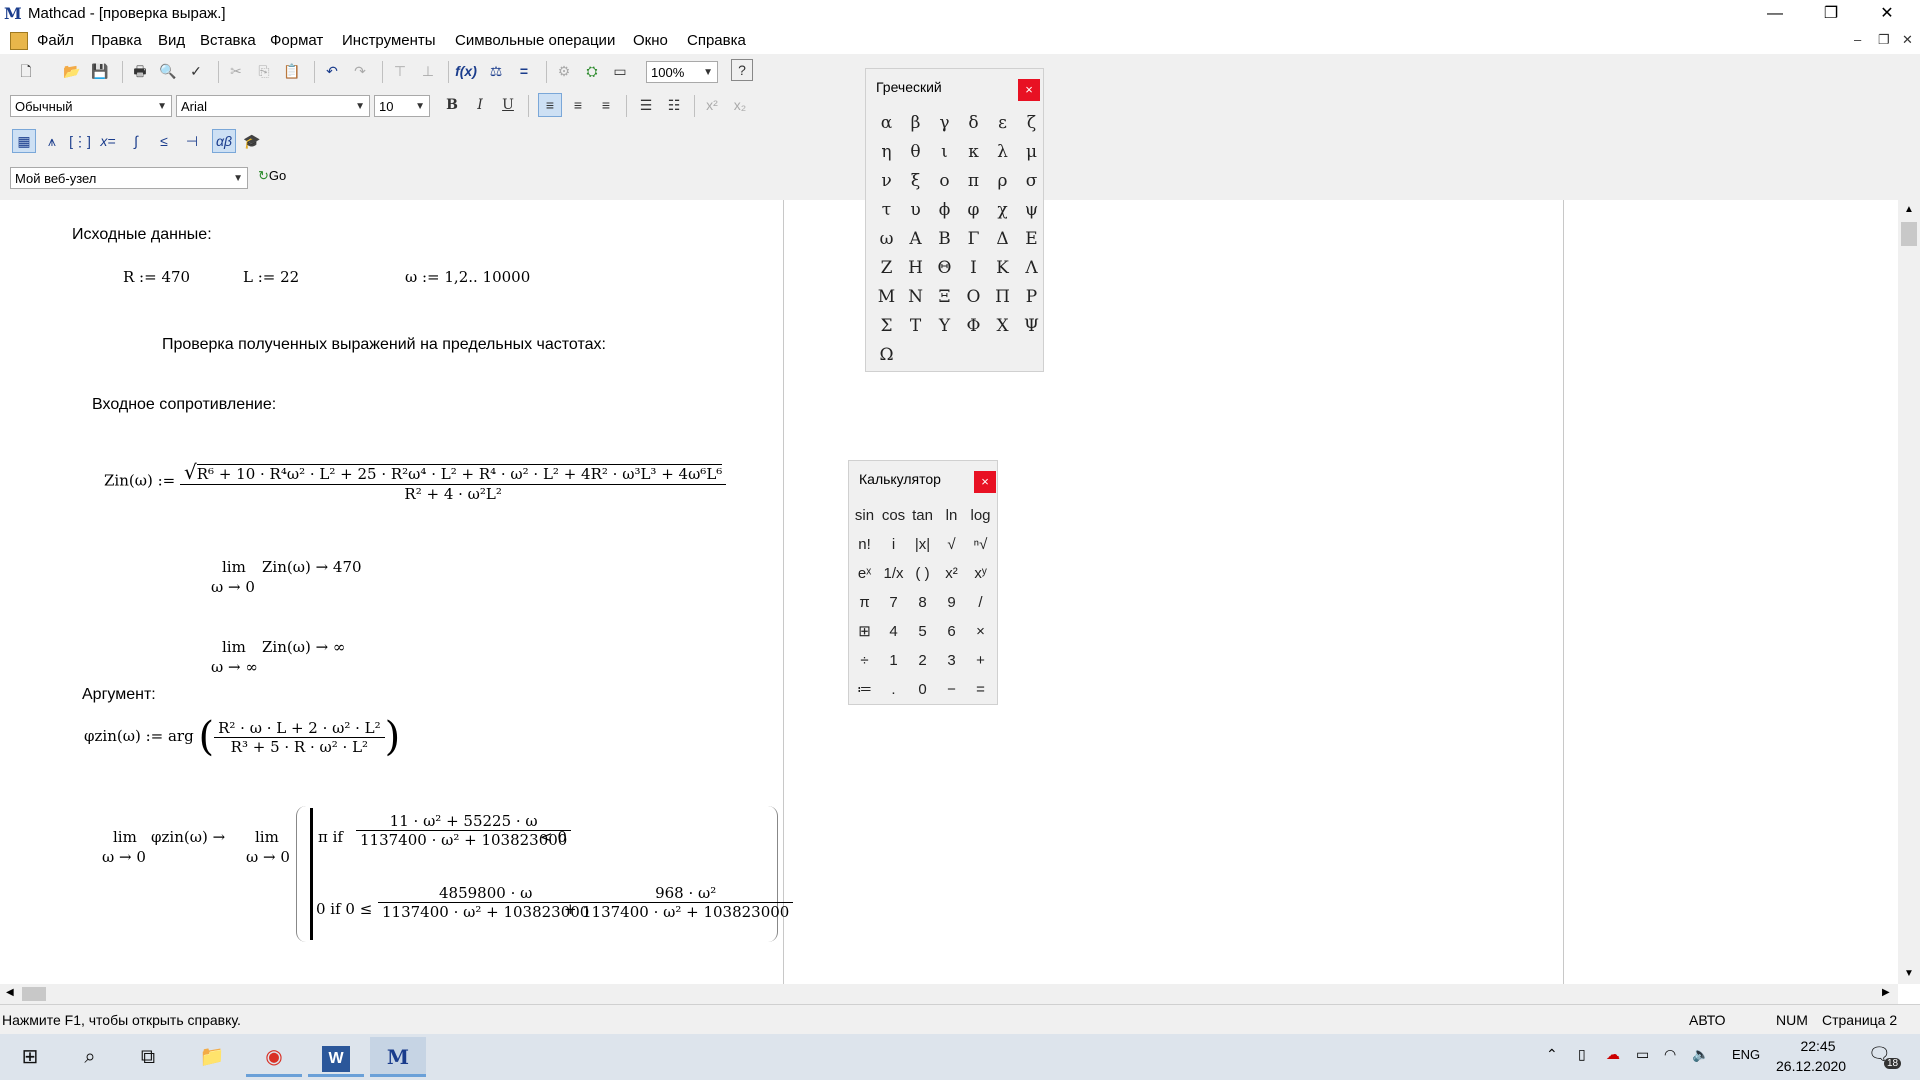 The image size is (1920, 1080). I want to click on undo-icon: ↶, so click(332, 71).